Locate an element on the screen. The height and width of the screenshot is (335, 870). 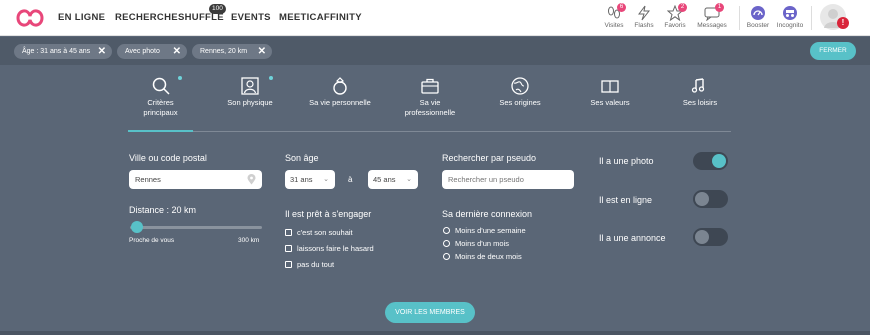
location-pin-icon is located at coordinates (251, 179).